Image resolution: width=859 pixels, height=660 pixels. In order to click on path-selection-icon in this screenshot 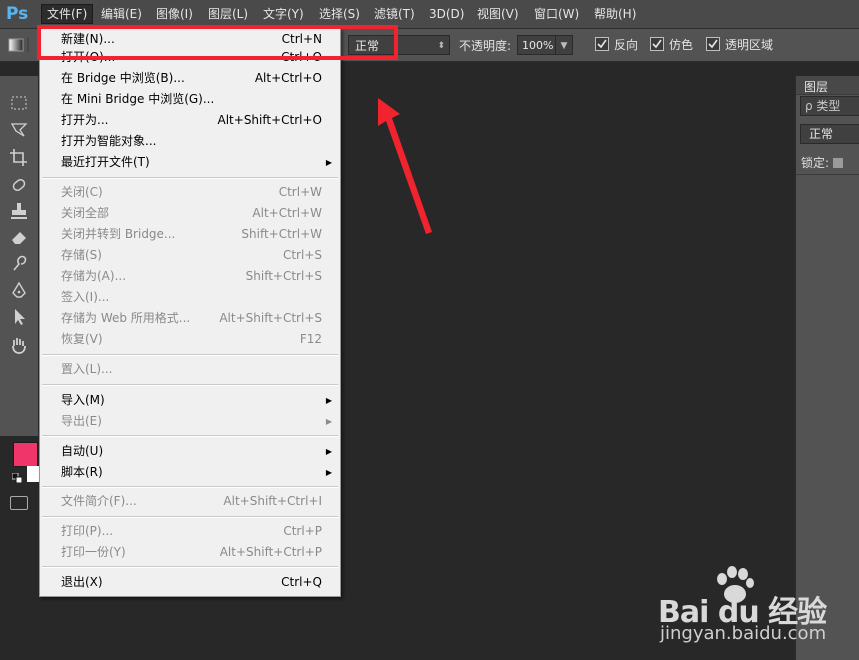, I will do `click(19, 317)`.